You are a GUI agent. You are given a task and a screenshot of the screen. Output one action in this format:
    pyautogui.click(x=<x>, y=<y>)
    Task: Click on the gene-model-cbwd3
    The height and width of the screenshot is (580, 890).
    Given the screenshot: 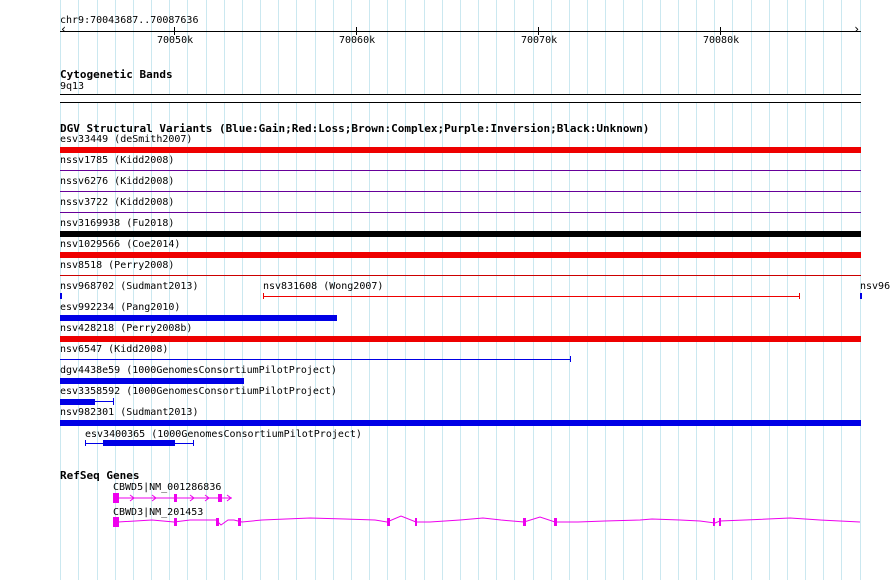 What is the action you would take?
    pyautogui.click(x=487, y=521)
    